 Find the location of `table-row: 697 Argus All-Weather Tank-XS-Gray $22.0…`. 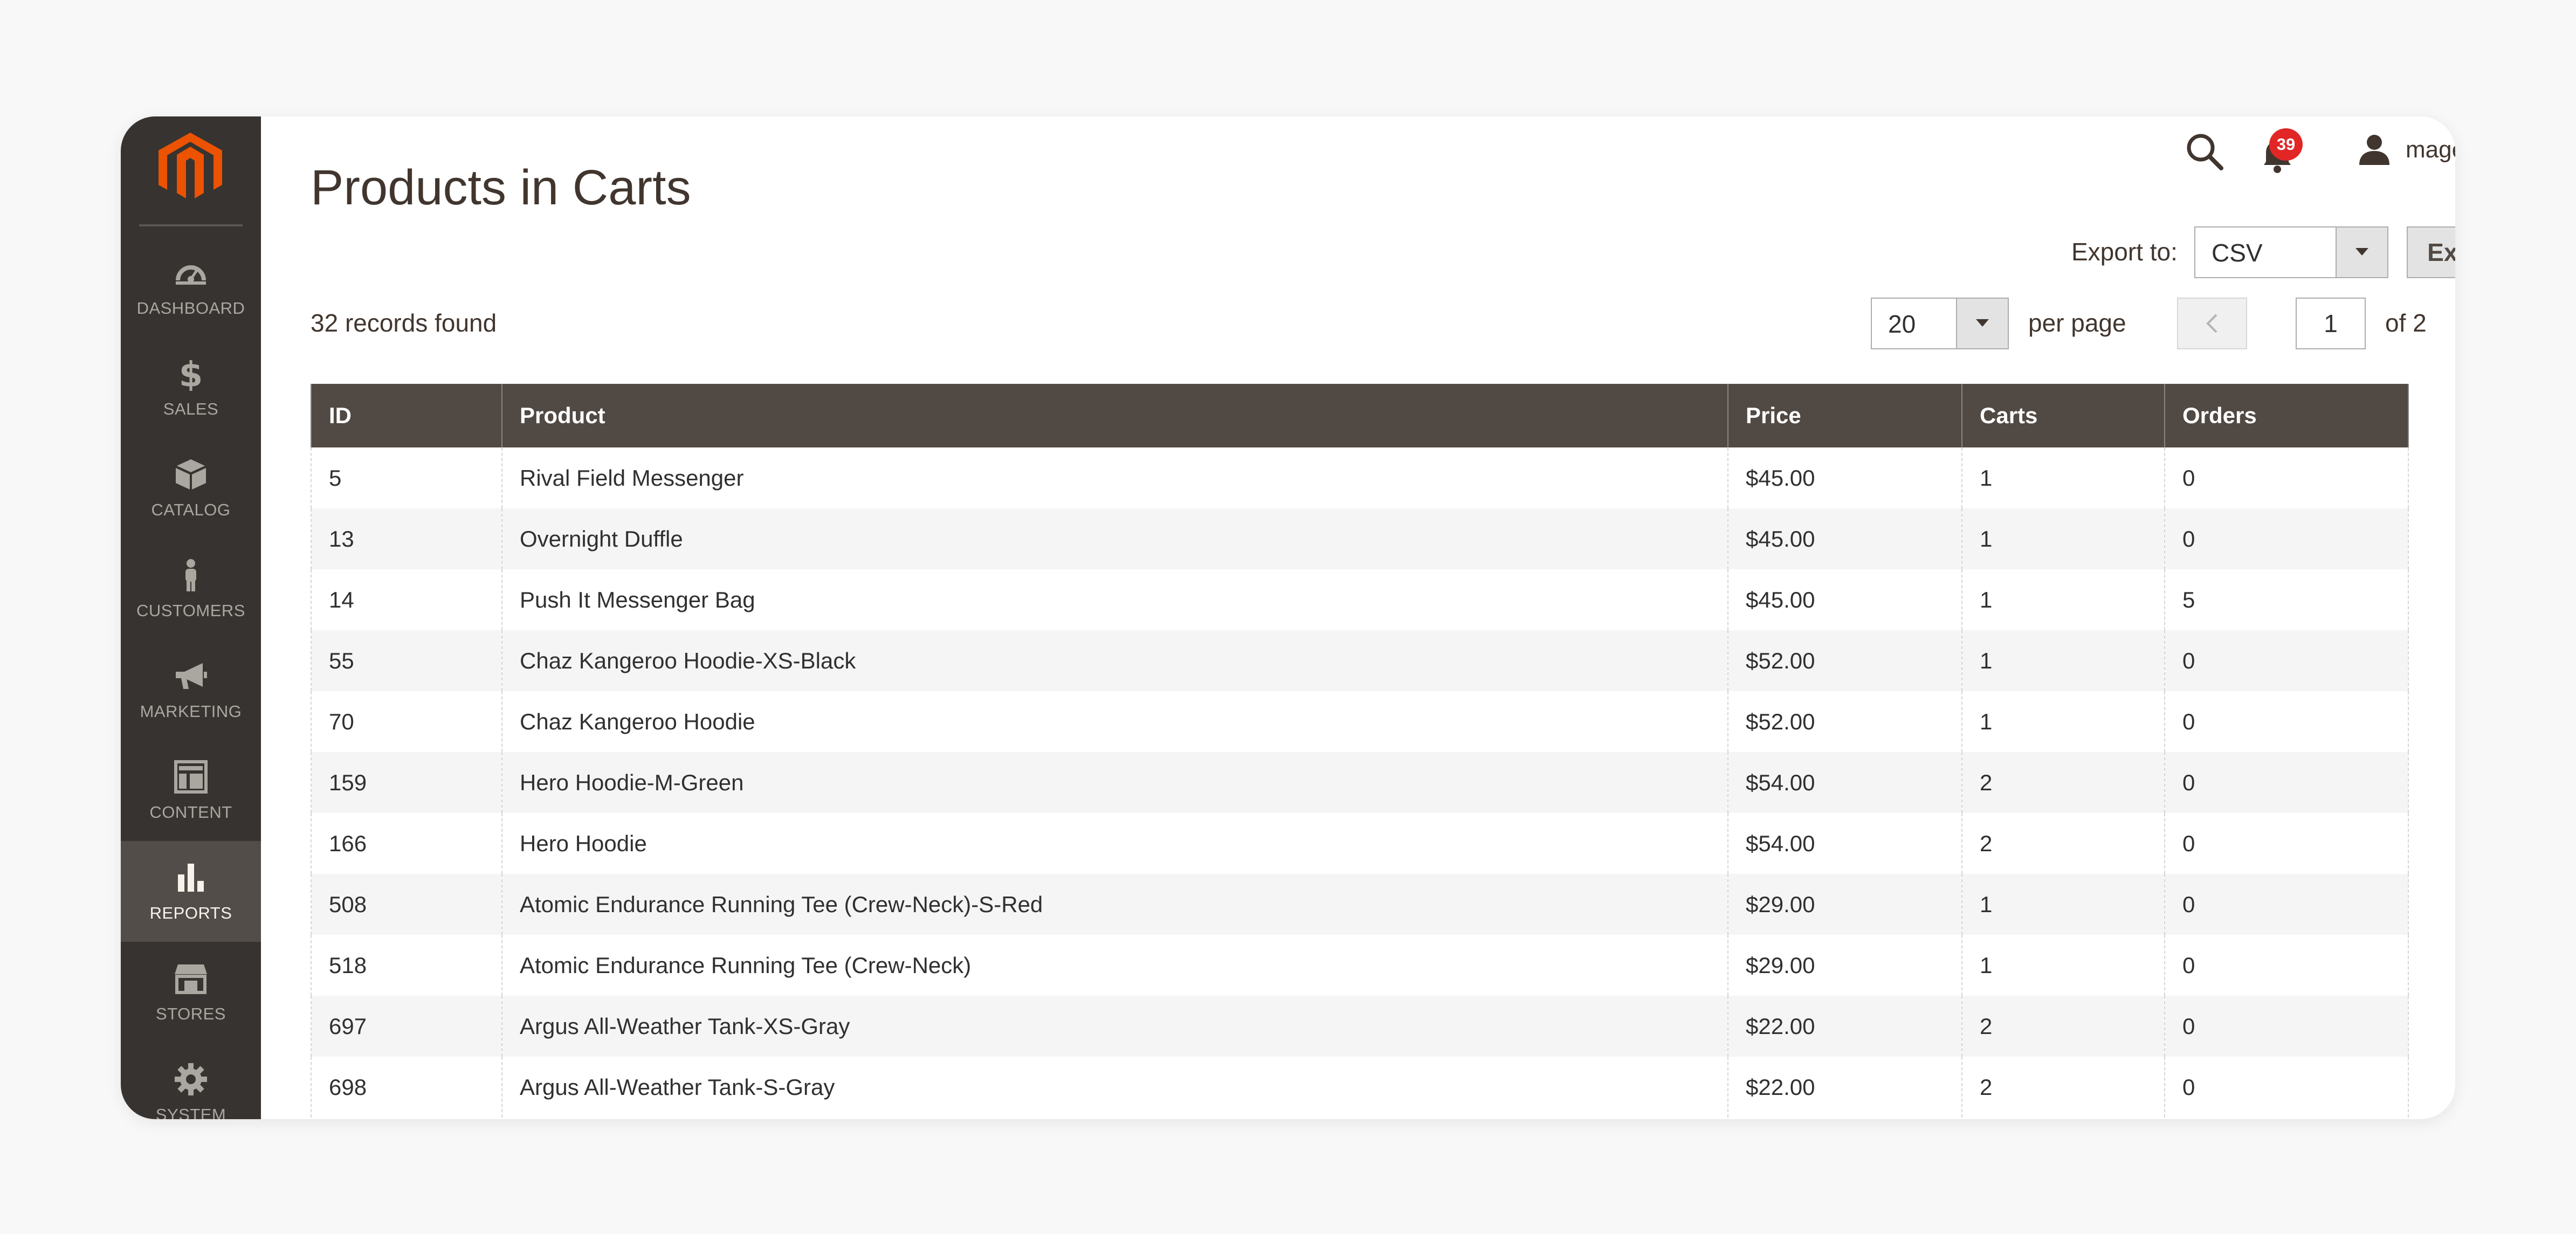

table-row: 697 Argus All-Weather Tank-XS-Gray $22.0… is located at coordinates (1360, 1026).